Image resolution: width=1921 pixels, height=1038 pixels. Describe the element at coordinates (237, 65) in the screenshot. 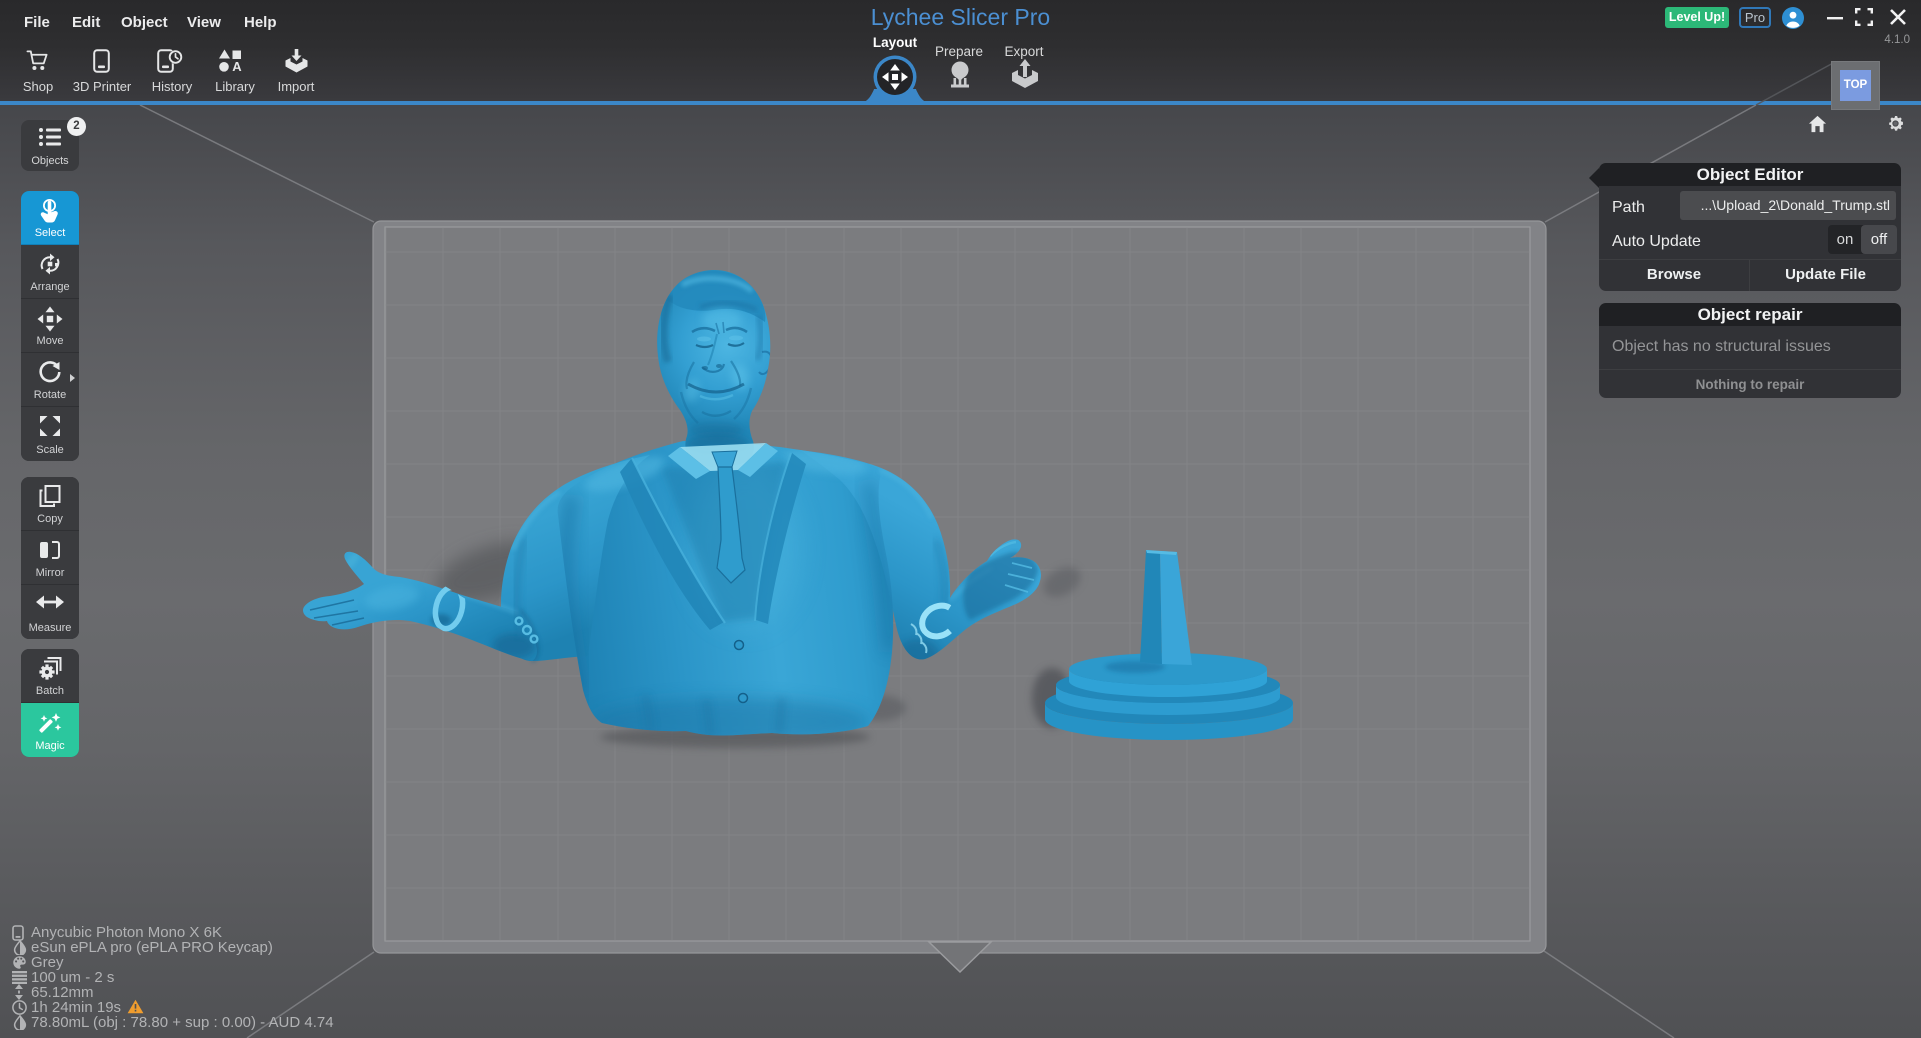

I see `svg-text: A` at that location.